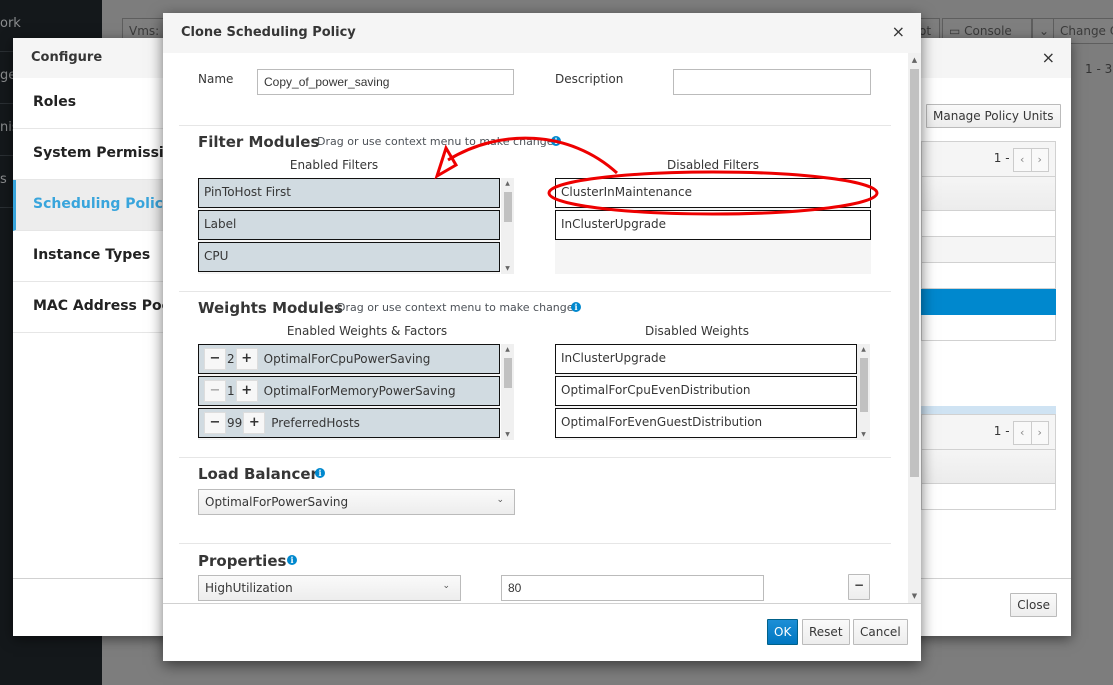 The height and width of the screenshot is (685, 1113). I want to click on factor-value: 99, so click(235, 423).